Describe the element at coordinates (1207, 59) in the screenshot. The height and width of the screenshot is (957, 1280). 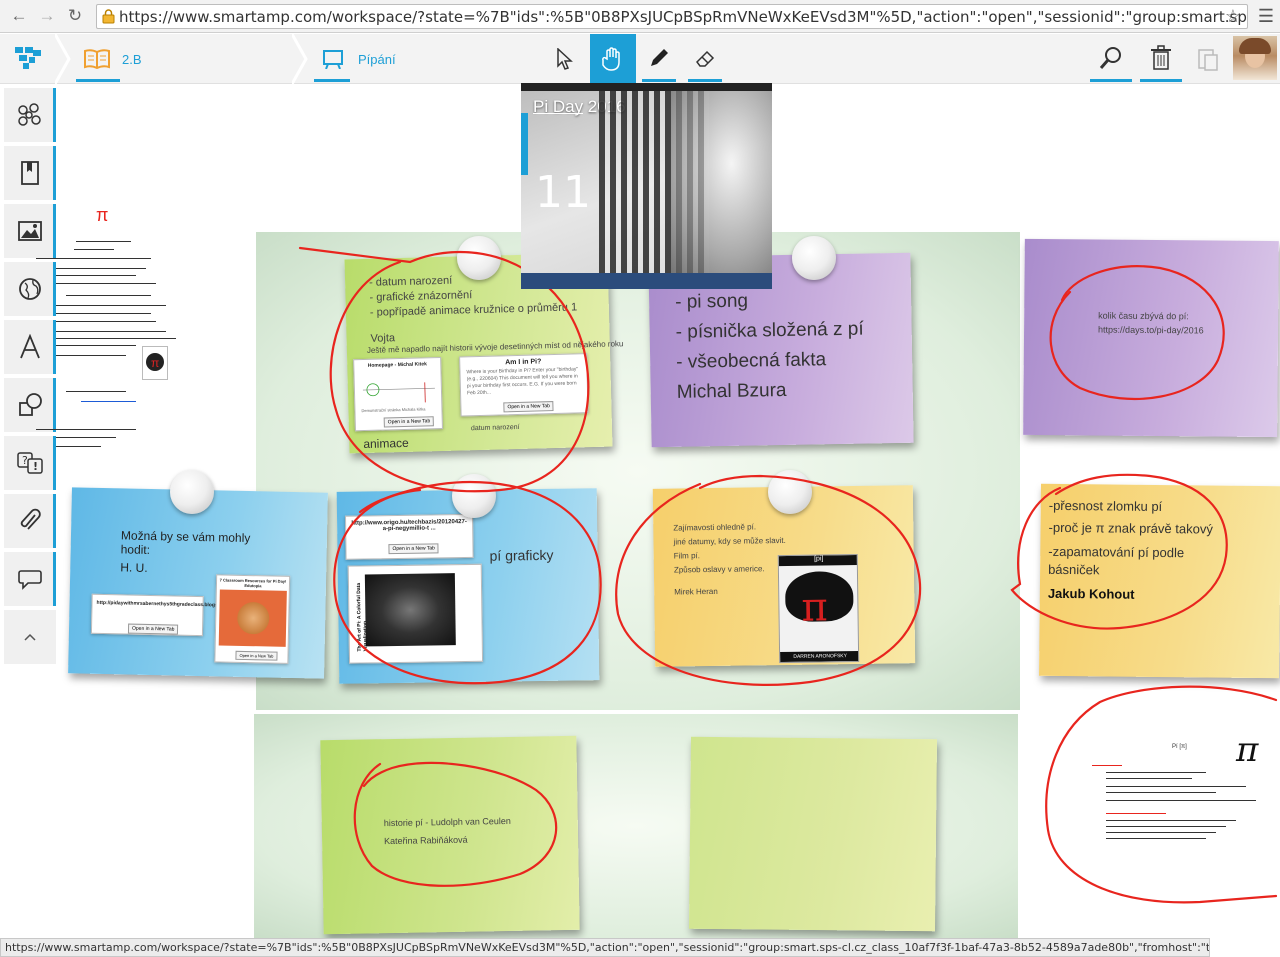
I see `paste-button` at that location.